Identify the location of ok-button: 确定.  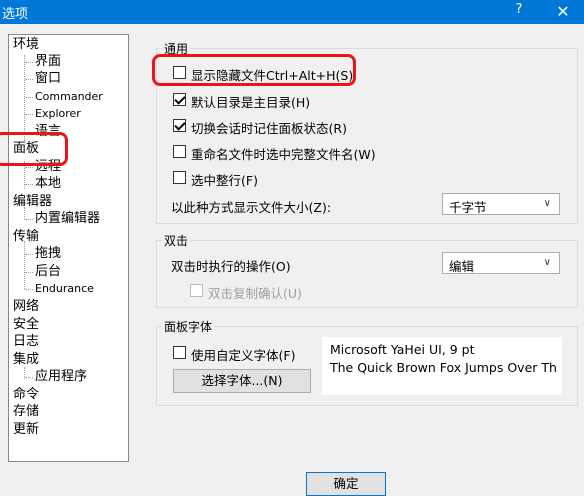
(346, 484).